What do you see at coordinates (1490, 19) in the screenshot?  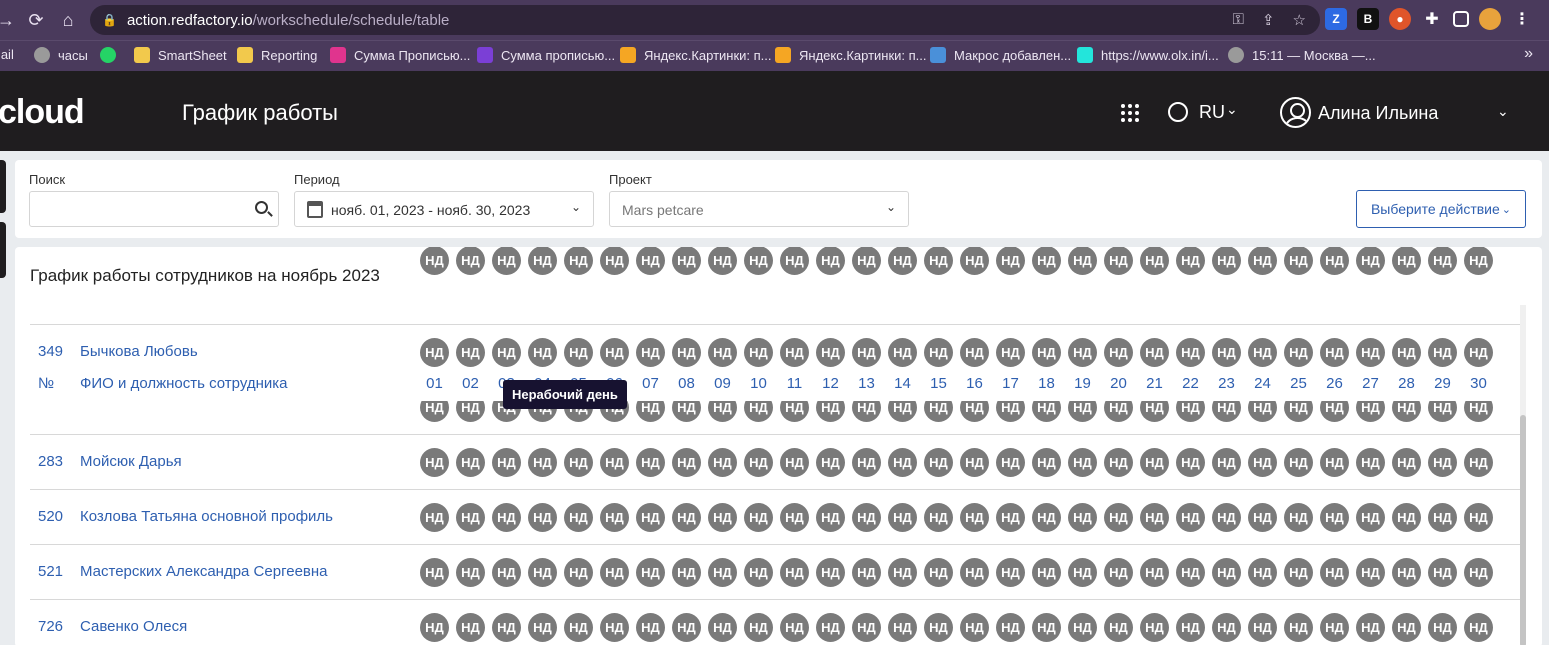 I see `profile-avatar-icon` at bounding box center [1490, 19].